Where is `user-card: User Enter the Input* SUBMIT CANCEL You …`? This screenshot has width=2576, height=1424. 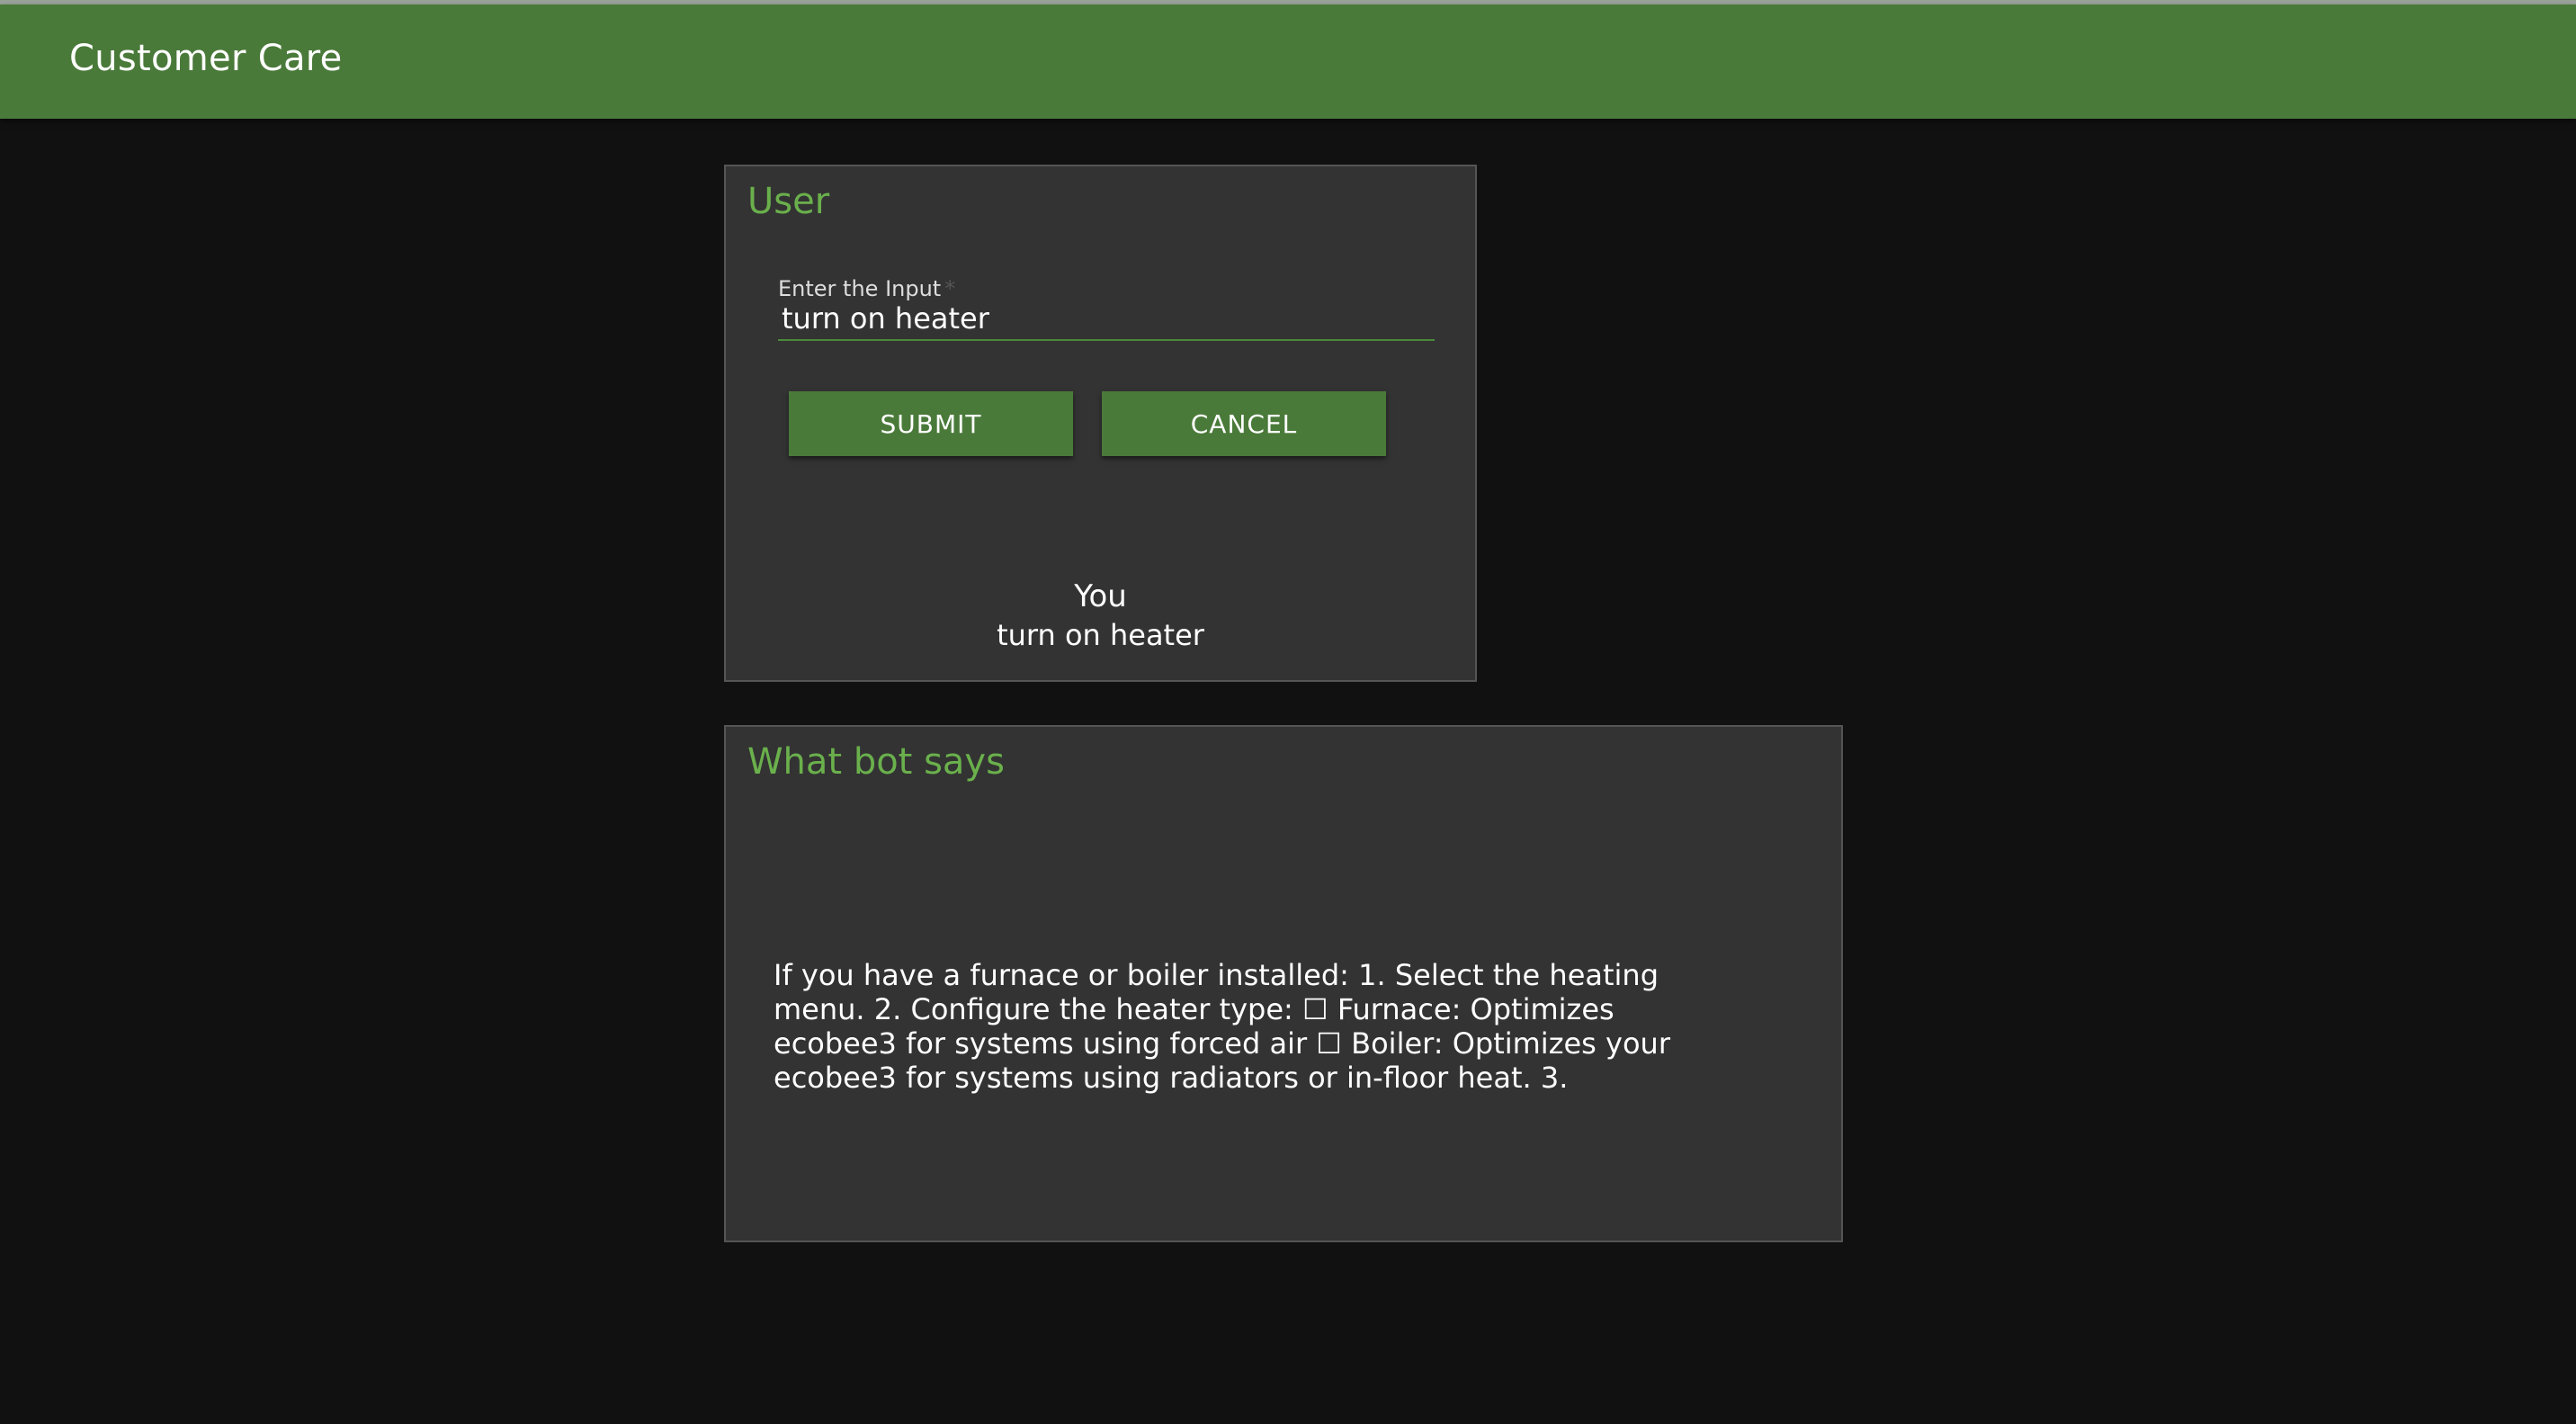
user-card: User Enter the Input* SUBMIT CANCEL You … is located at coordinates (1100, 423).